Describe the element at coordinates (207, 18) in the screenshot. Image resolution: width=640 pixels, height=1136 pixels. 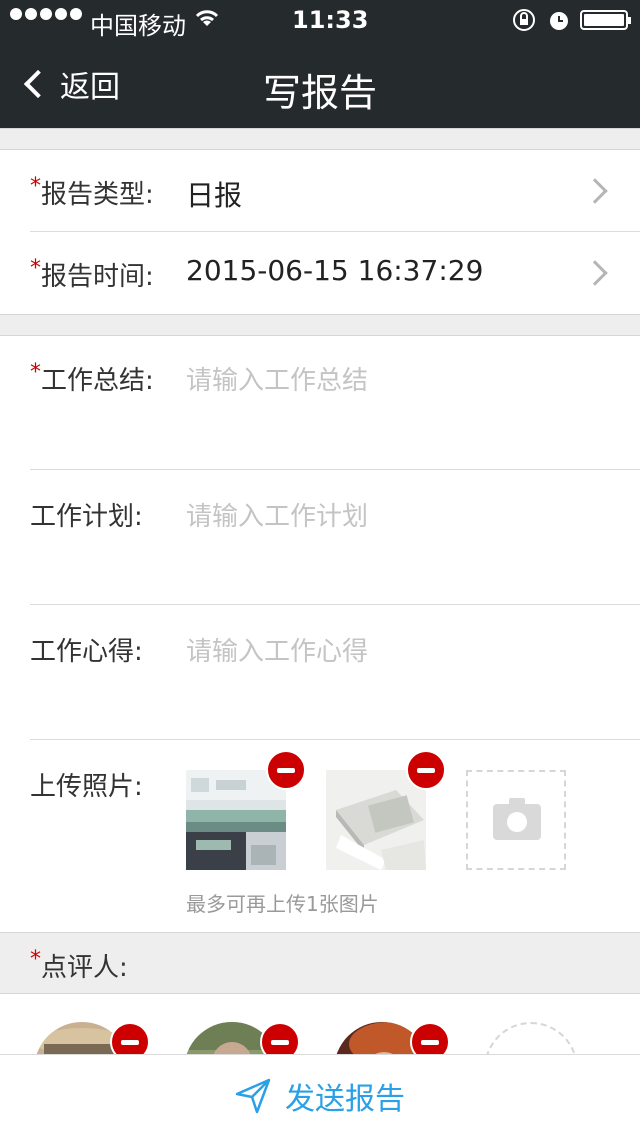
I see `wifi-icon` at that location.